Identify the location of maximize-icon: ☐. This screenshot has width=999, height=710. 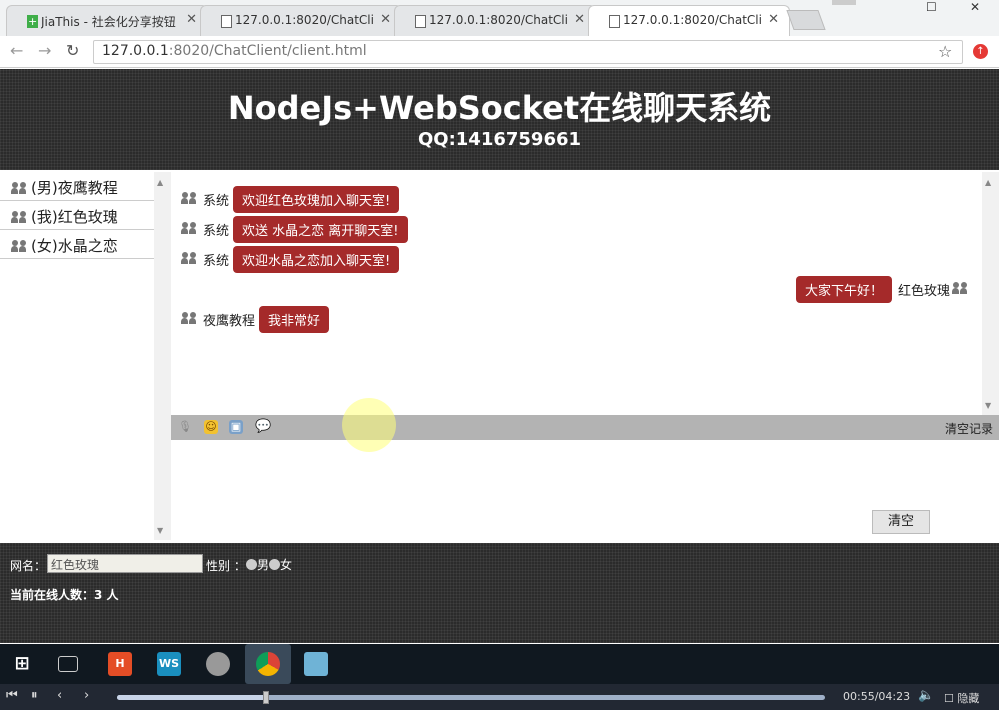
(931, 7).